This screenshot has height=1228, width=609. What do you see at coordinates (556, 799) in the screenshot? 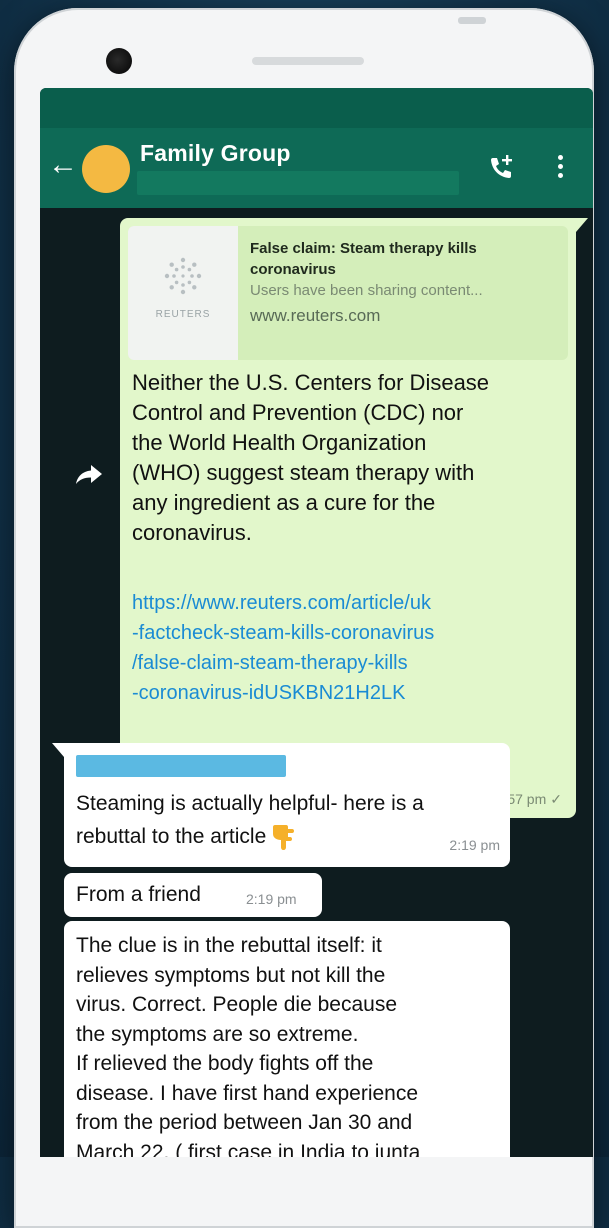
I see `check-icon: ✓` at bounding box center [556, 799].